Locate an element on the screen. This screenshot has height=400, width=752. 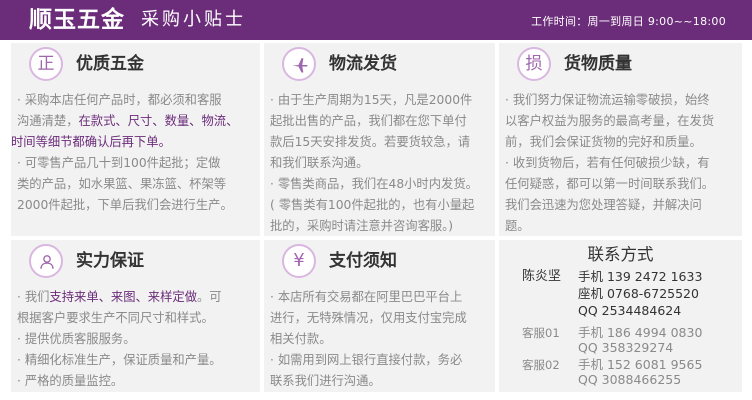
text-line: 类的产品，如水果篮、果冻篮、杯架等 is located at coordinates (122, 184).